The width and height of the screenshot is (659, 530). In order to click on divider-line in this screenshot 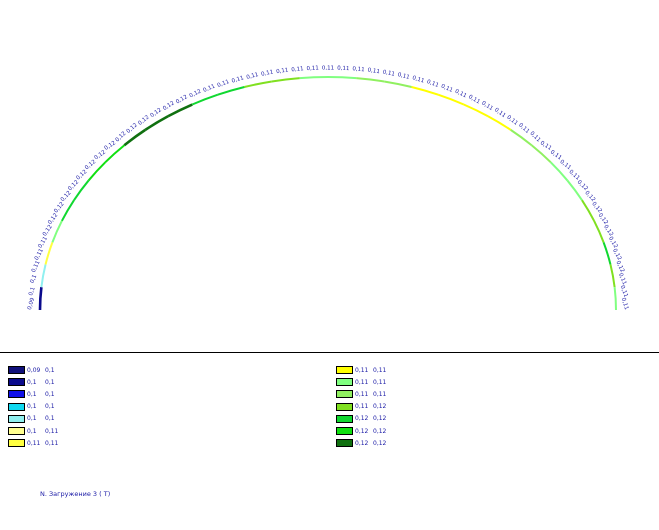, I will do `click(329, 352)`.